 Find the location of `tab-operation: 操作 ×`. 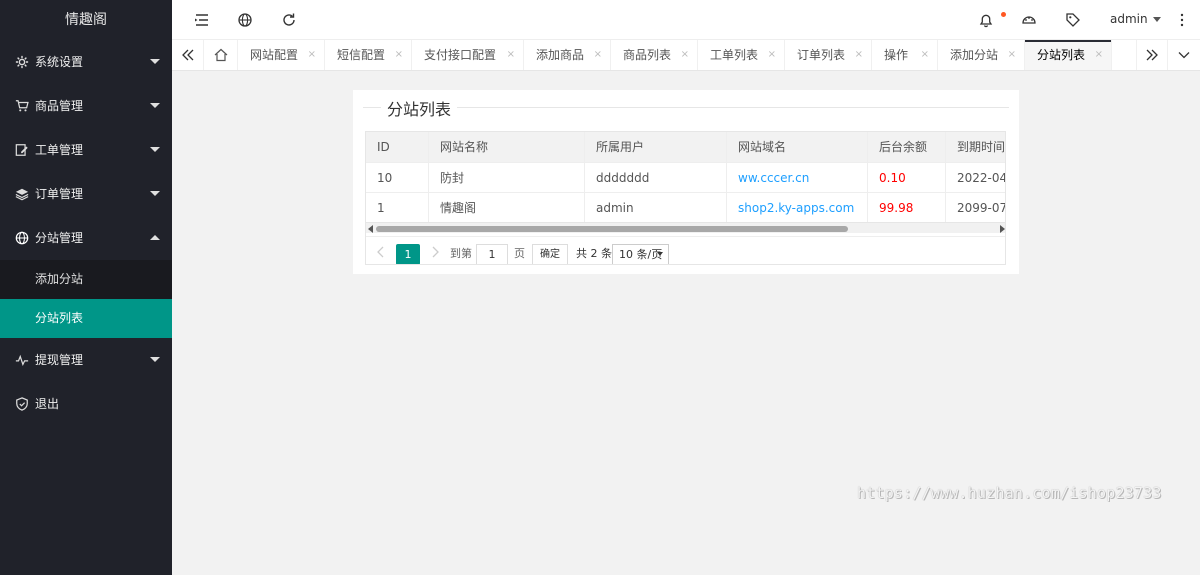

tab-operation: 操作 × is located at coordinates (905, 55).